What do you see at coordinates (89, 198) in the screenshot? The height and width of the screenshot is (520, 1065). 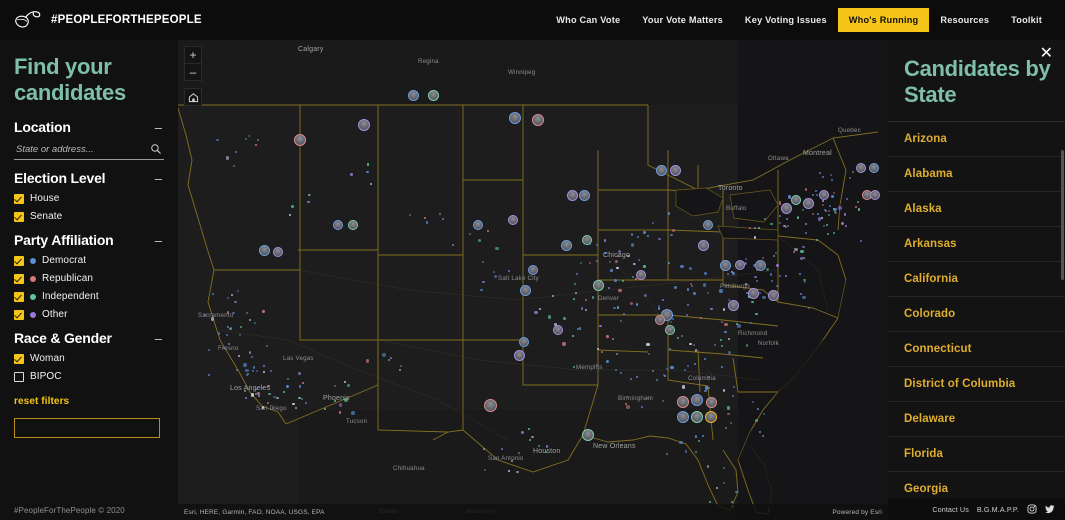 I see `filter-house: House` at bounding box center [89, 198].